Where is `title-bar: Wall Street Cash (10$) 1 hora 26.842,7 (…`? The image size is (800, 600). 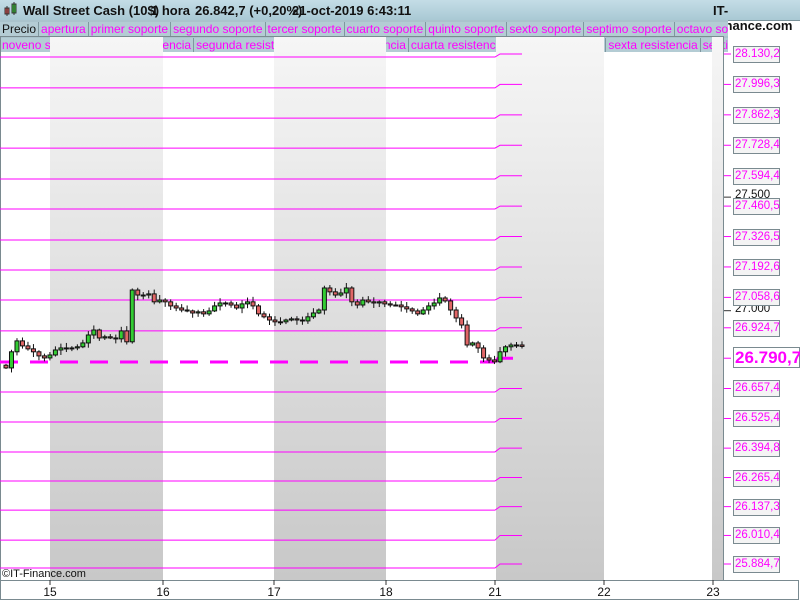
title-bar: Wall Street Cash (10$) 1 hora 26.842,7 (… is located at coordinates (400, 16).